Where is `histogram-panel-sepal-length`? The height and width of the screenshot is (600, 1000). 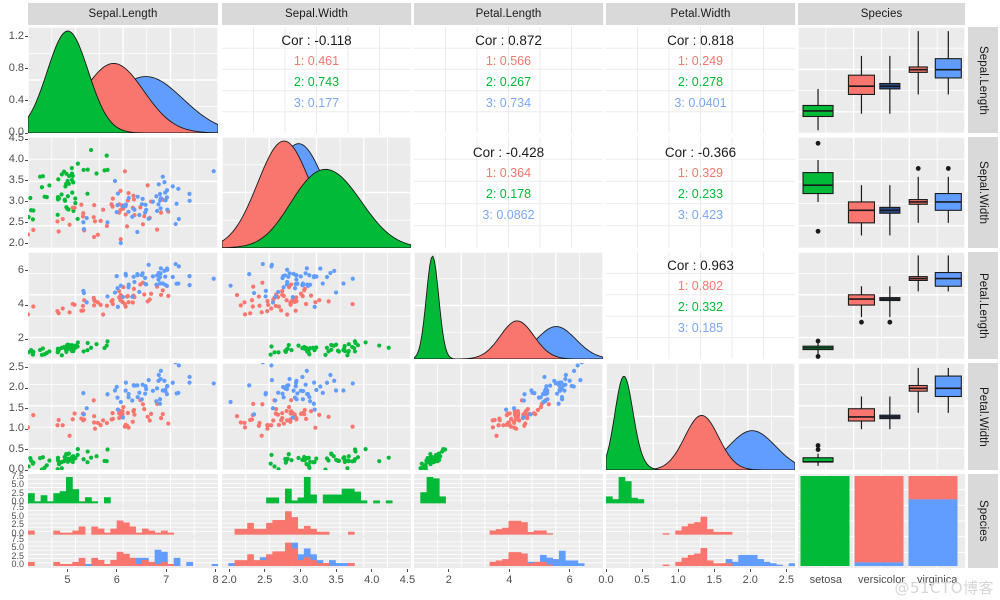
histogram-panel-sepal-length is located at coordinates (123, 521).